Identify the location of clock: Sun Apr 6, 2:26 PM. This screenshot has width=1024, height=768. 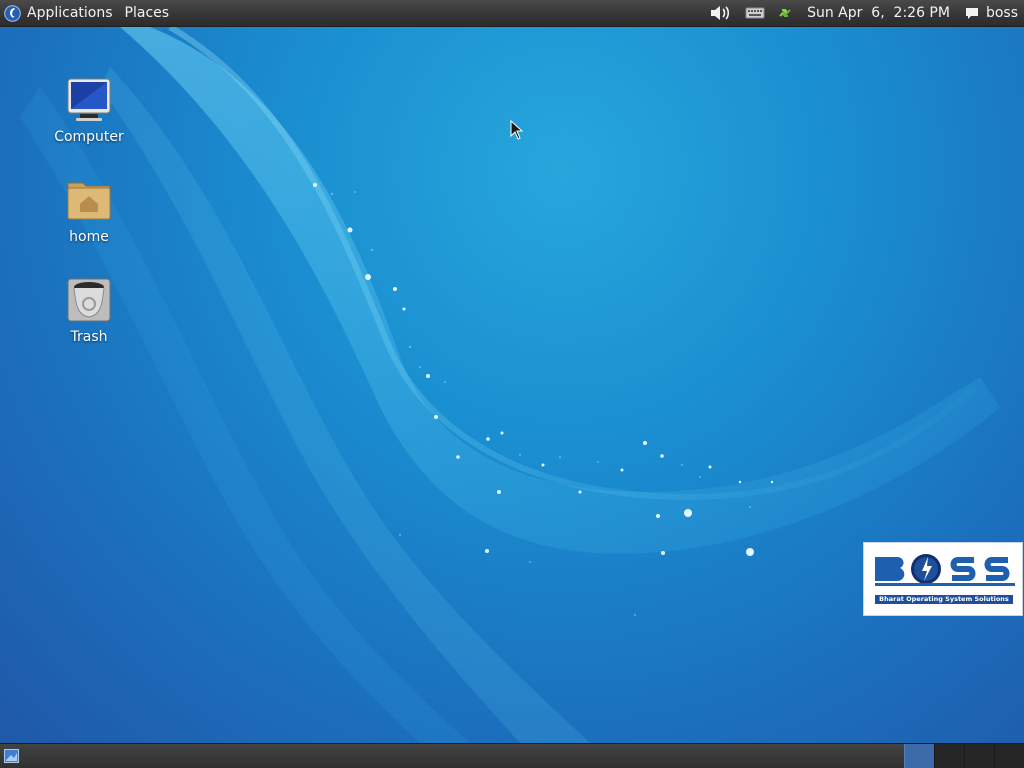
(878, 13).